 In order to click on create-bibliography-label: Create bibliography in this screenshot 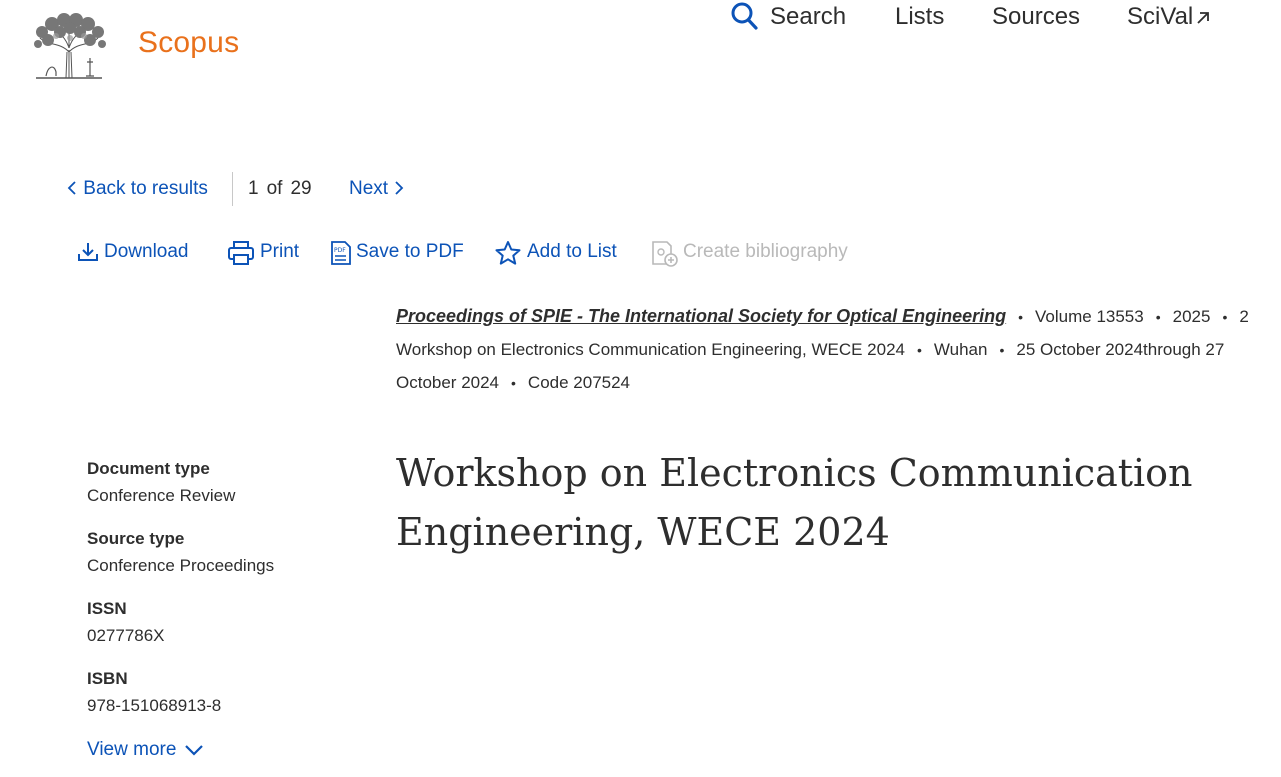, I will do `click(765, 251)`.